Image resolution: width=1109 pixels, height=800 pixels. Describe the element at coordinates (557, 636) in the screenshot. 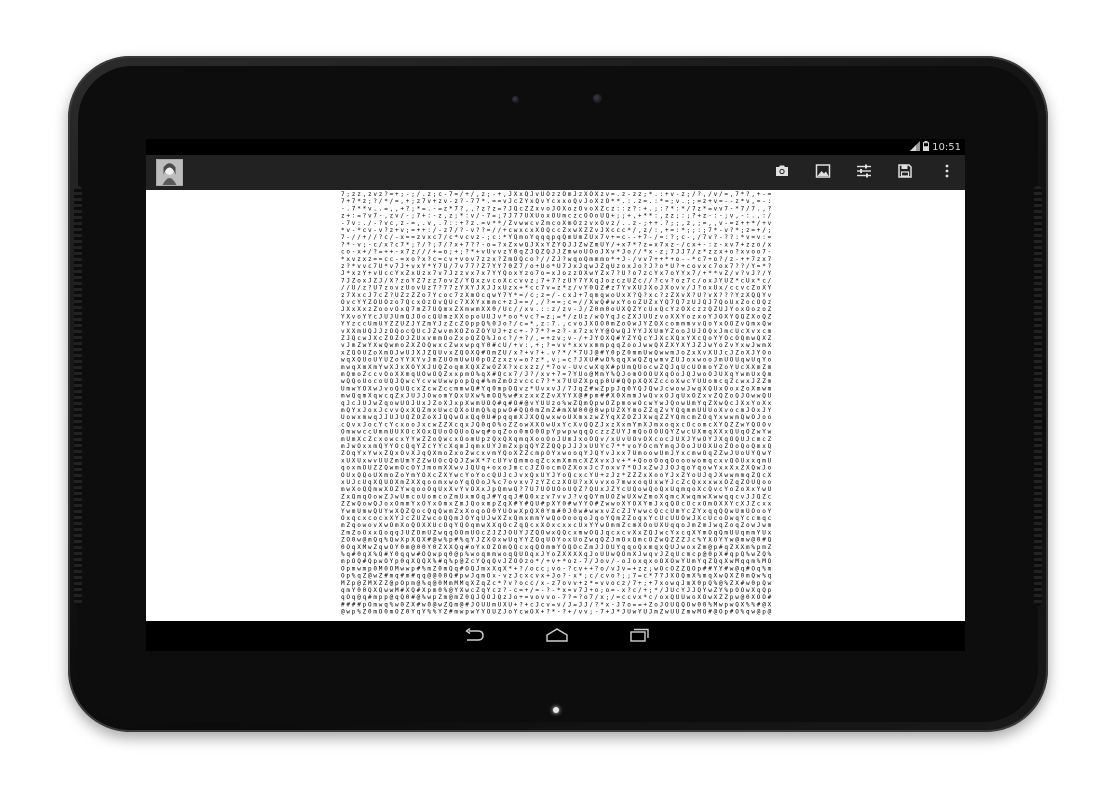

I see `home-button` at that location.